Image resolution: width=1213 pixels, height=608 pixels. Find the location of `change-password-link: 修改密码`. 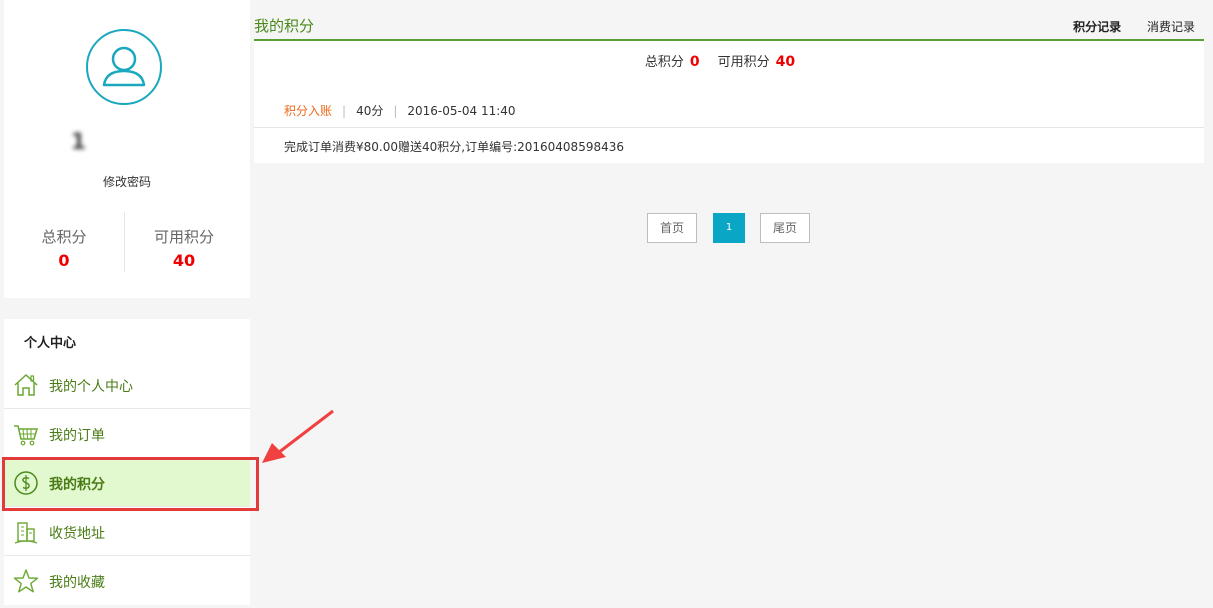

change-password-link: 修改密码 is located at coordinates (127, 181).